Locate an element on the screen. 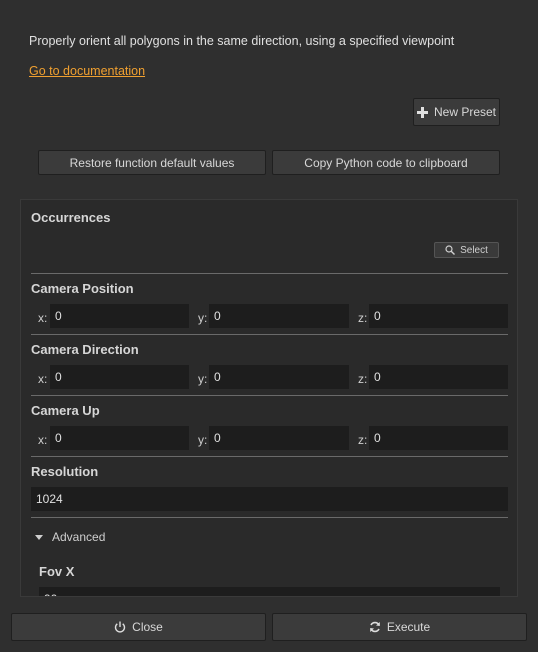 The width and height of the screenshot is (538, 652). camera-up-y-field: 0 is located at coordinates (279, 438).